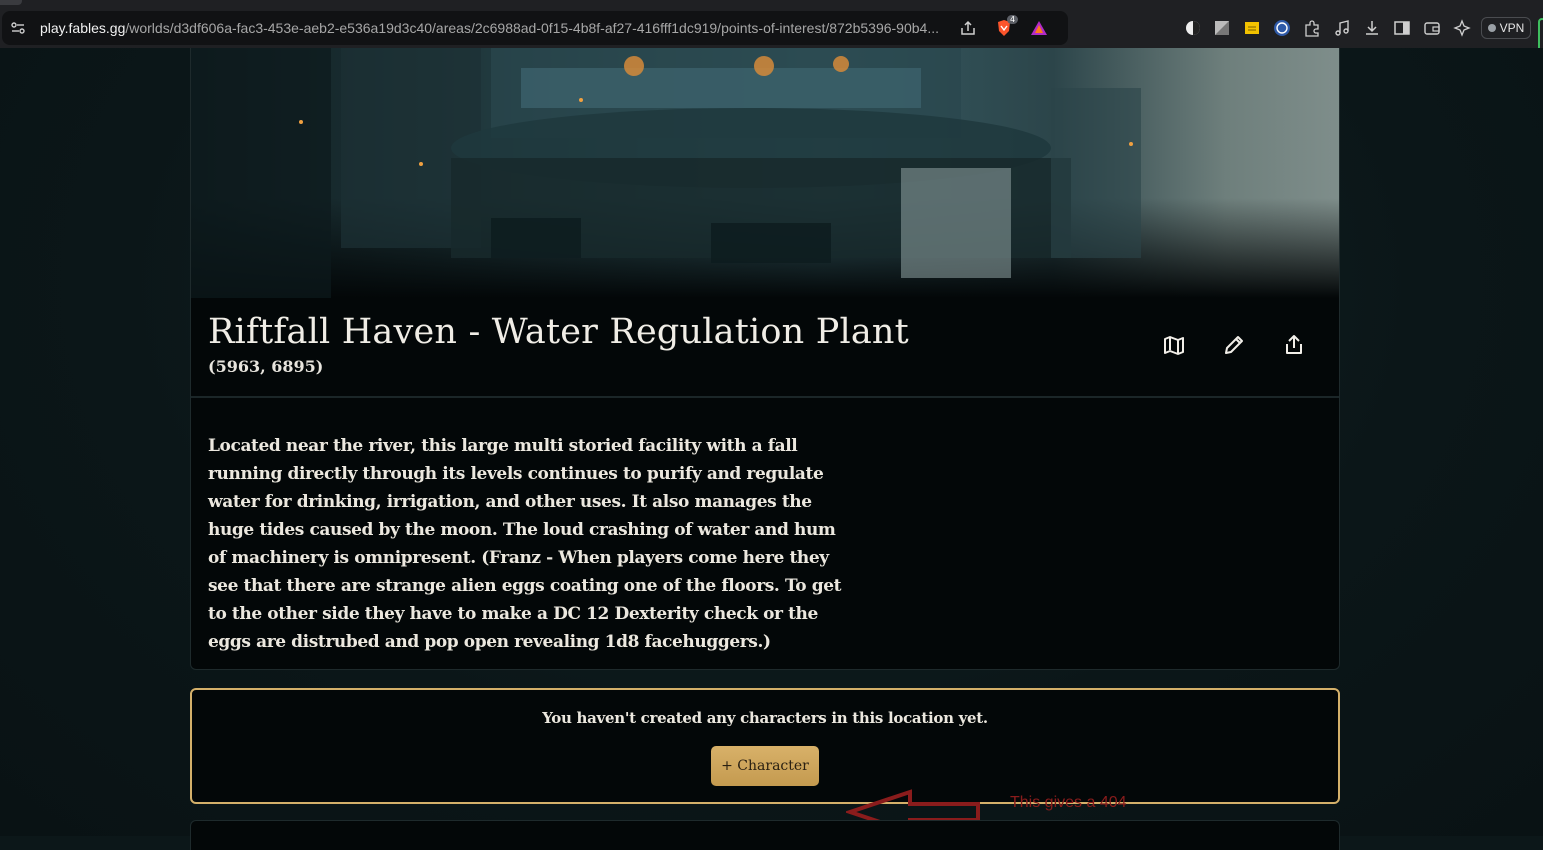  What do you see at coordinates (1491, 28) in the screenshot?
I see `vpn-status-icon` at bounding box center [1491, 28].